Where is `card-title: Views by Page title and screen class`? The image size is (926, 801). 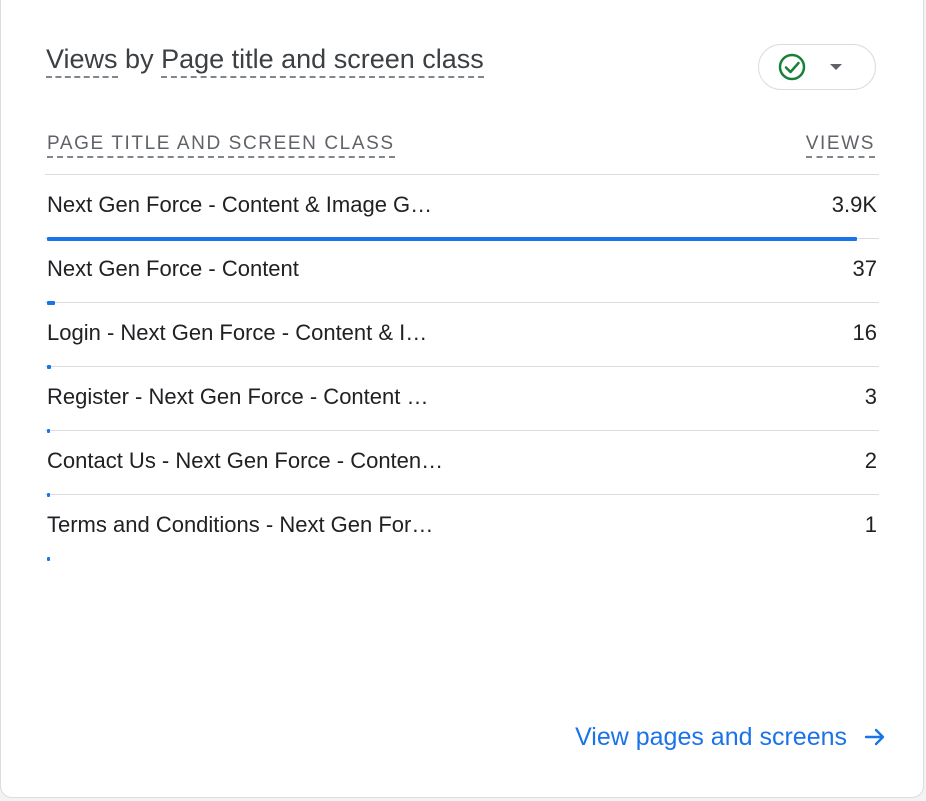
card-title: Views by Page title and screen class is located at coordinates (265, 59).